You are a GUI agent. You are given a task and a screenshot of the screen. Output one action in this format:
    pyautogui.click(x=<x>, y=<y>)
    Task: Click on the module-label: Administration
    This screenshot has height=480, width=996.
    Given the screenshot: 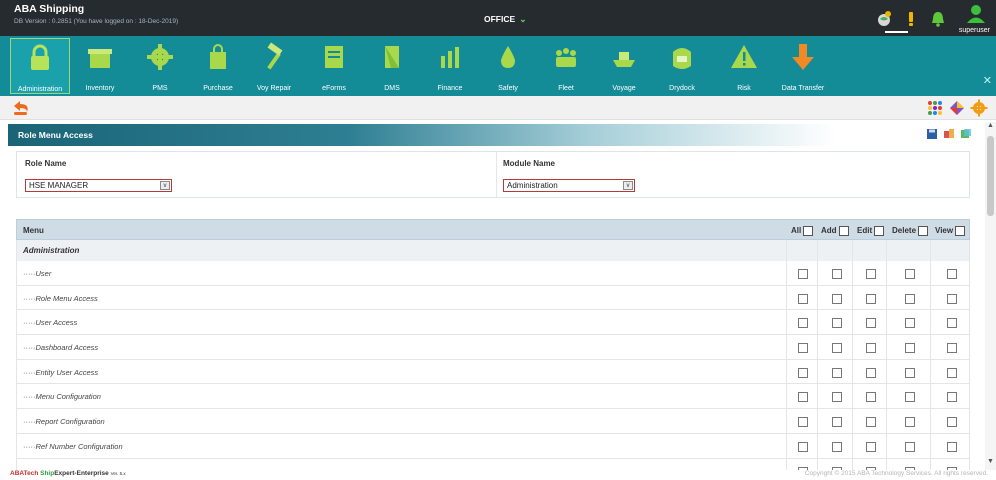 What is the action you would take?
    pyautogui.click(x=40, y=89)
    